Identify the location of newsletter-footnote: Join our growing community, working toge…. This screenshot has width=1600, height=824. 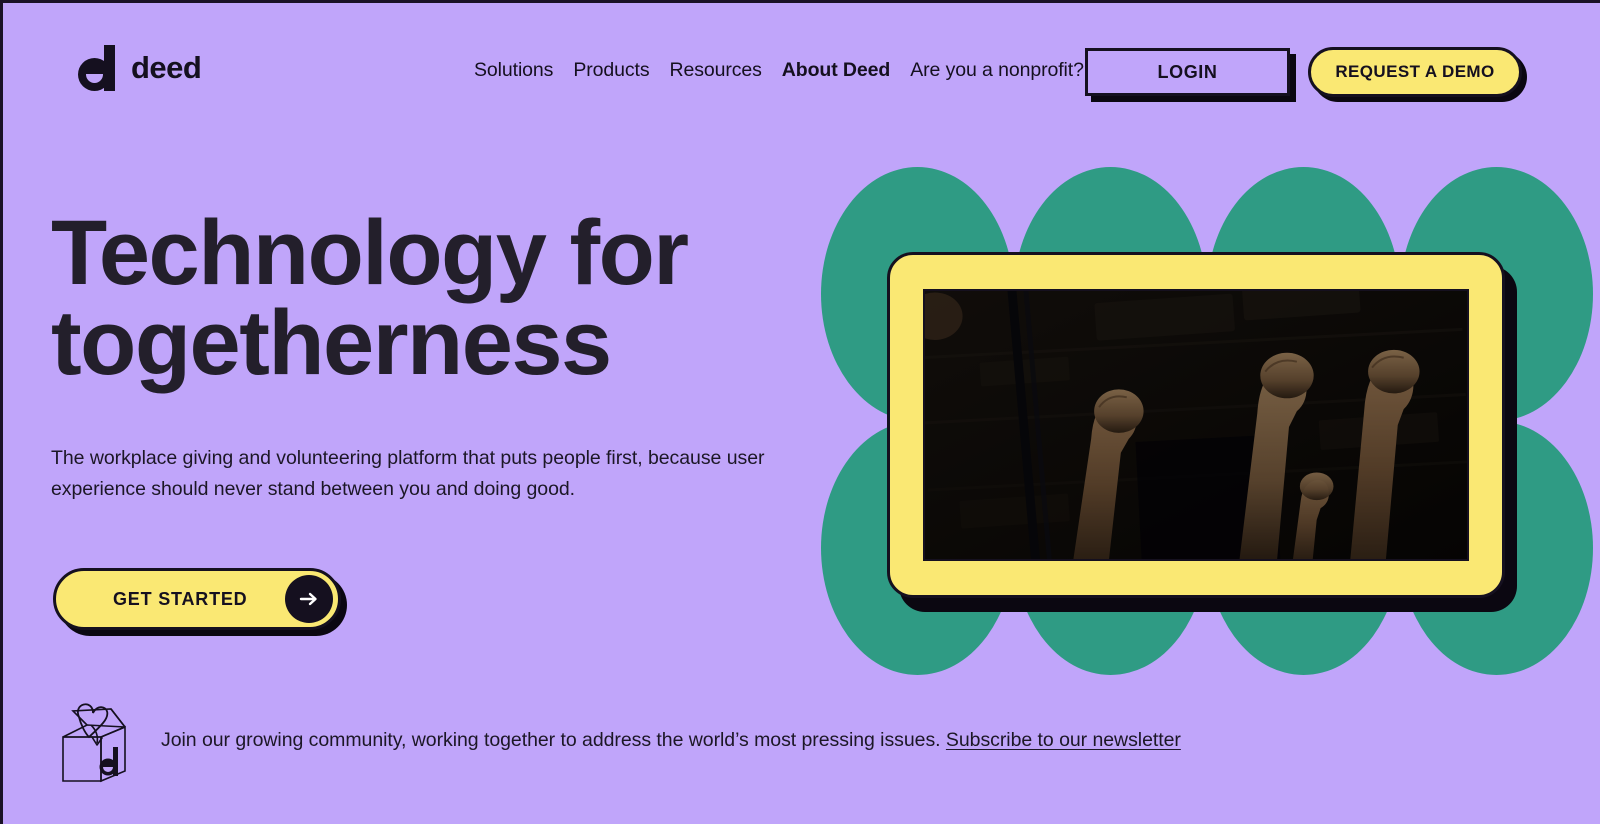
(616, 740).